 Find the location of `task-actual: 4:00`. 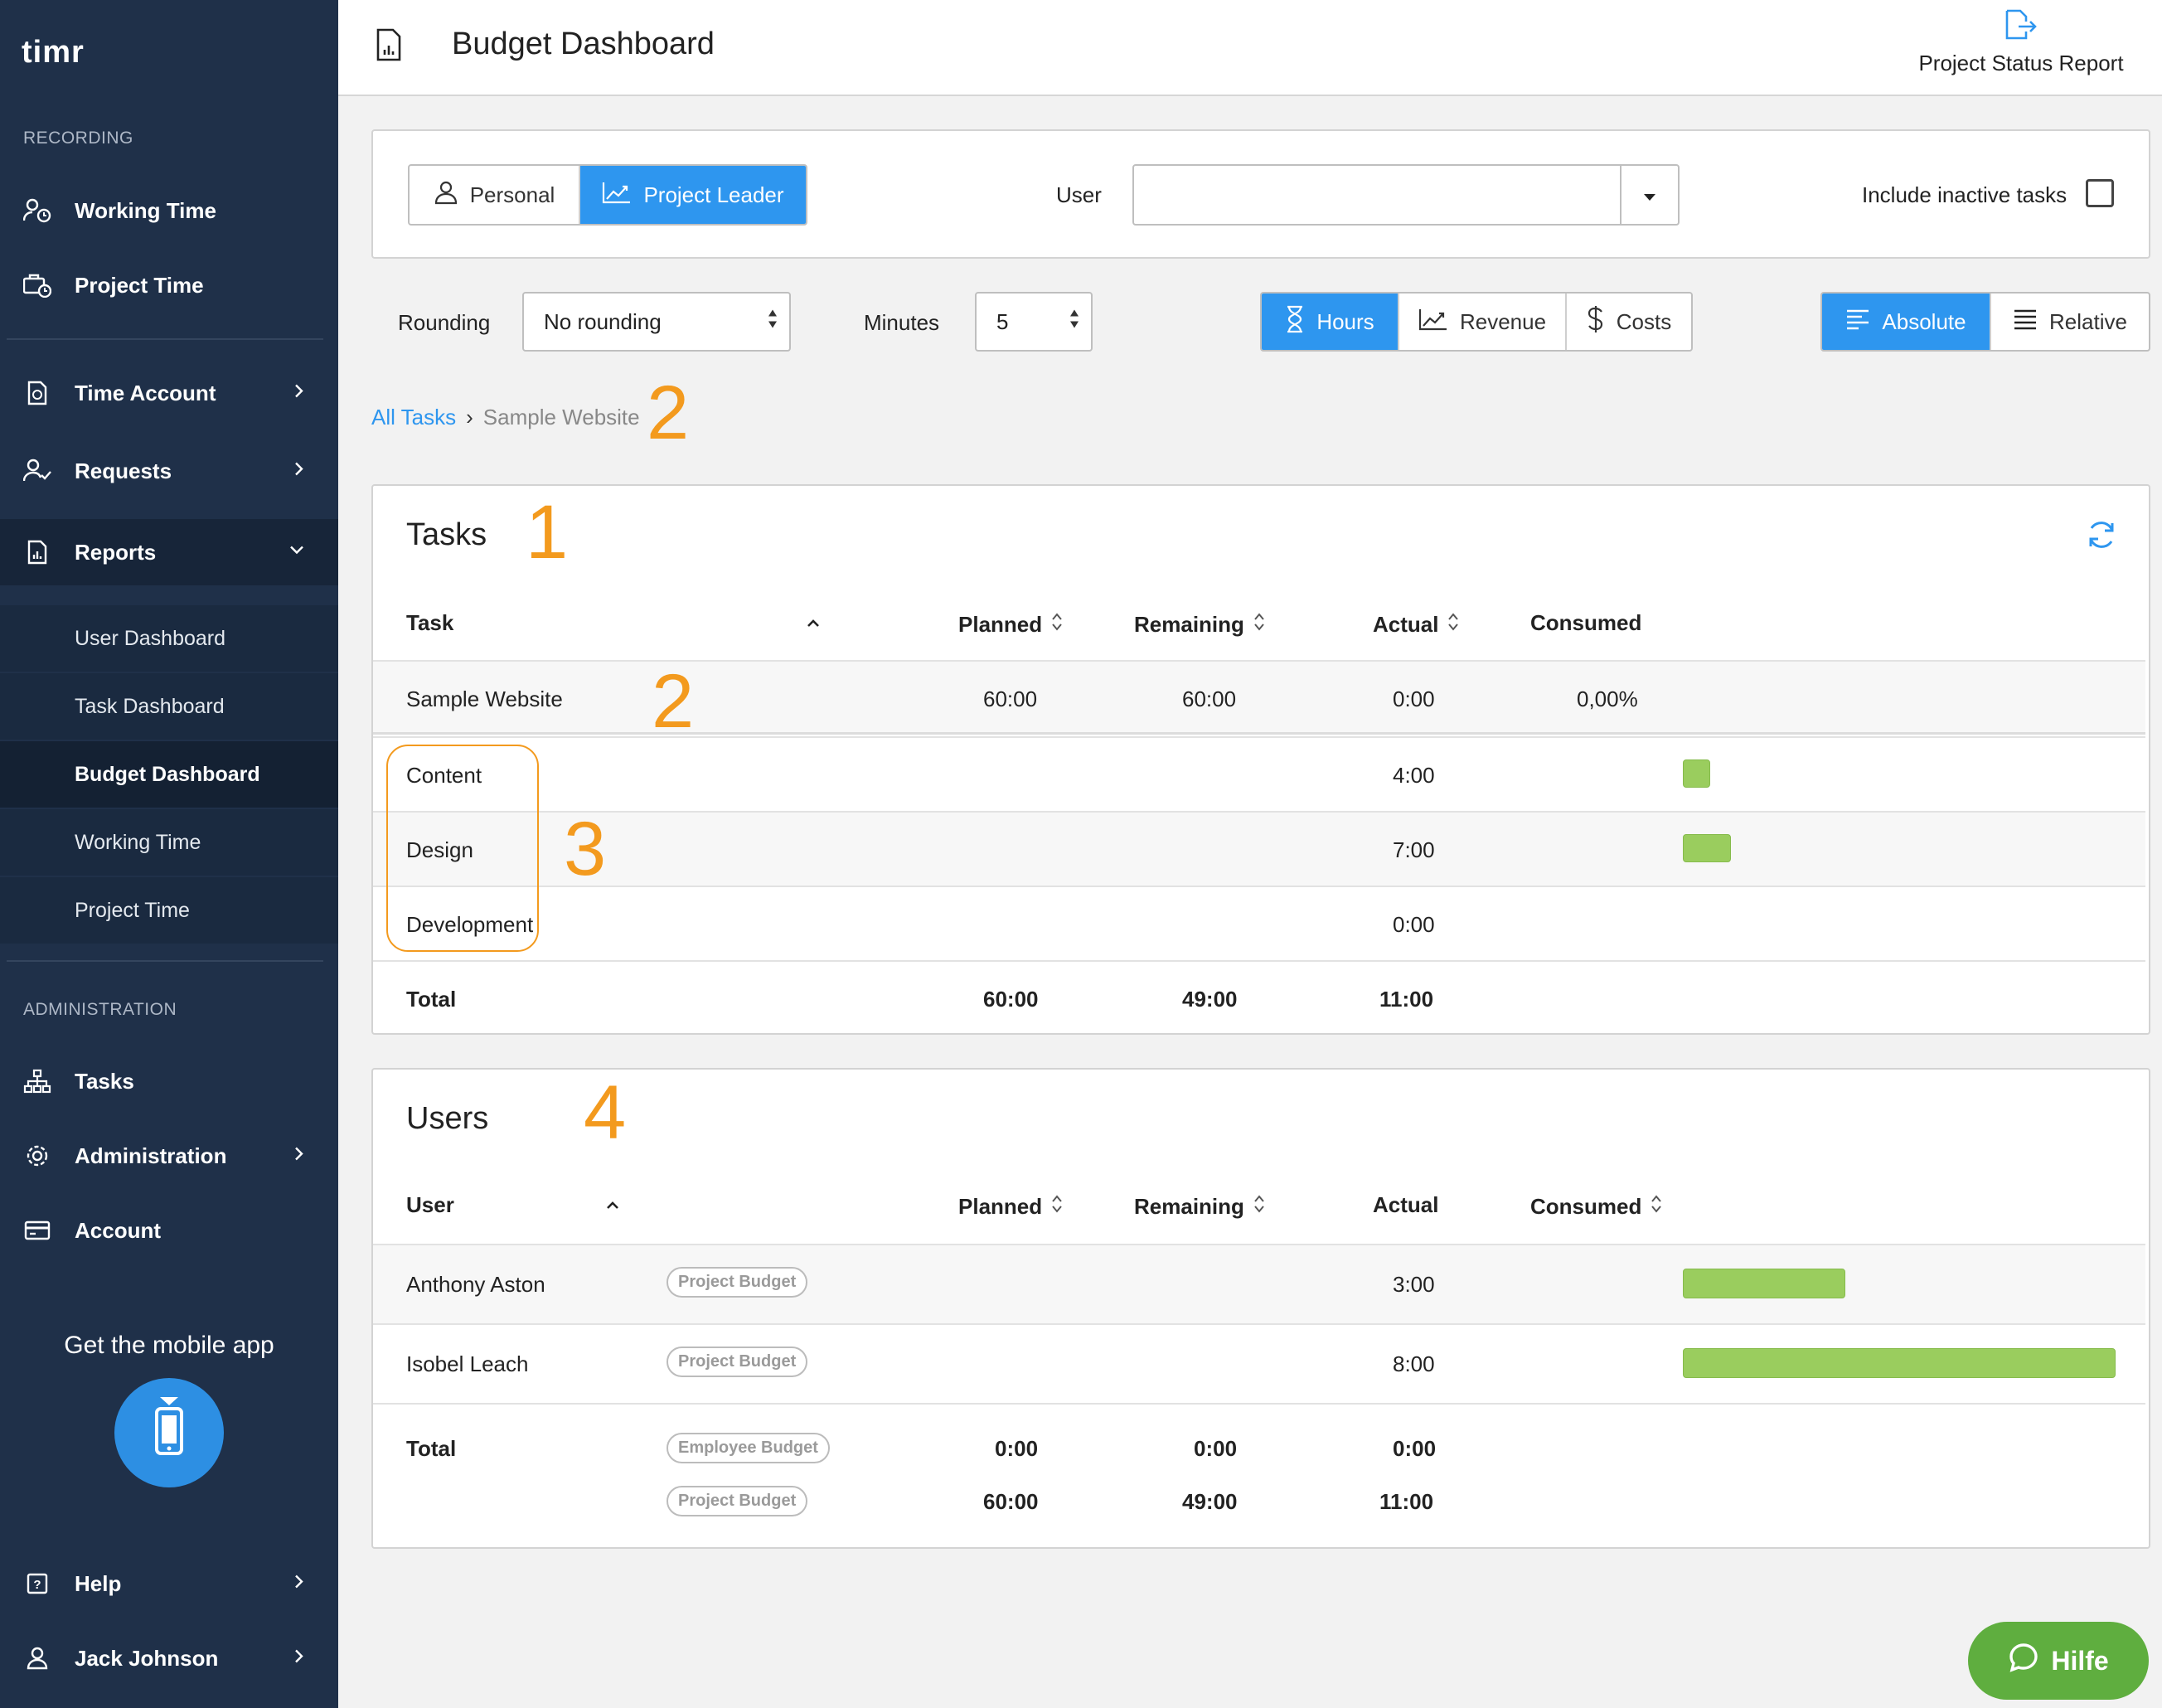

task-actual: 4:00 is located at coordinates (1414, 775).